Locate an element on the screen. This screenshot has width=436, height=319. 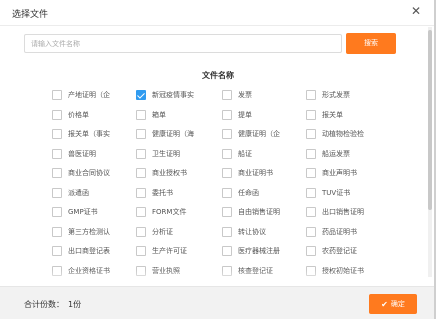
file-option-label: 委托书 is located at coordinates (162, 192).